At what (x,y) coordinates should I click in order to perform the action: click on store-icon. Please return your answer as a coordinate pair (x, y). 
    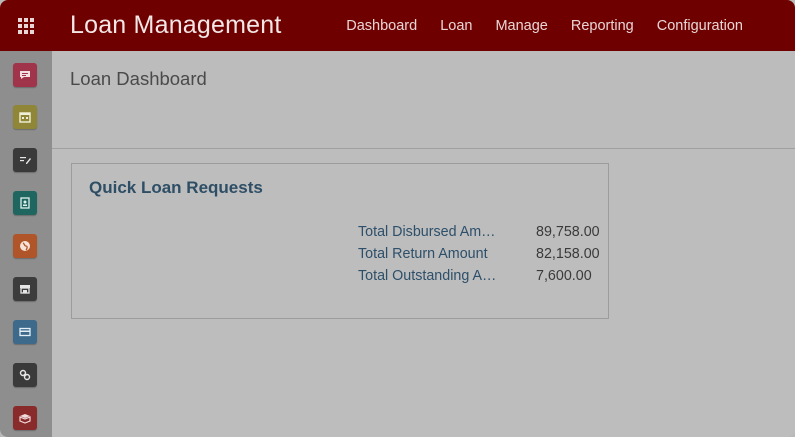
    Looking at the image, I should click on (25, 289).